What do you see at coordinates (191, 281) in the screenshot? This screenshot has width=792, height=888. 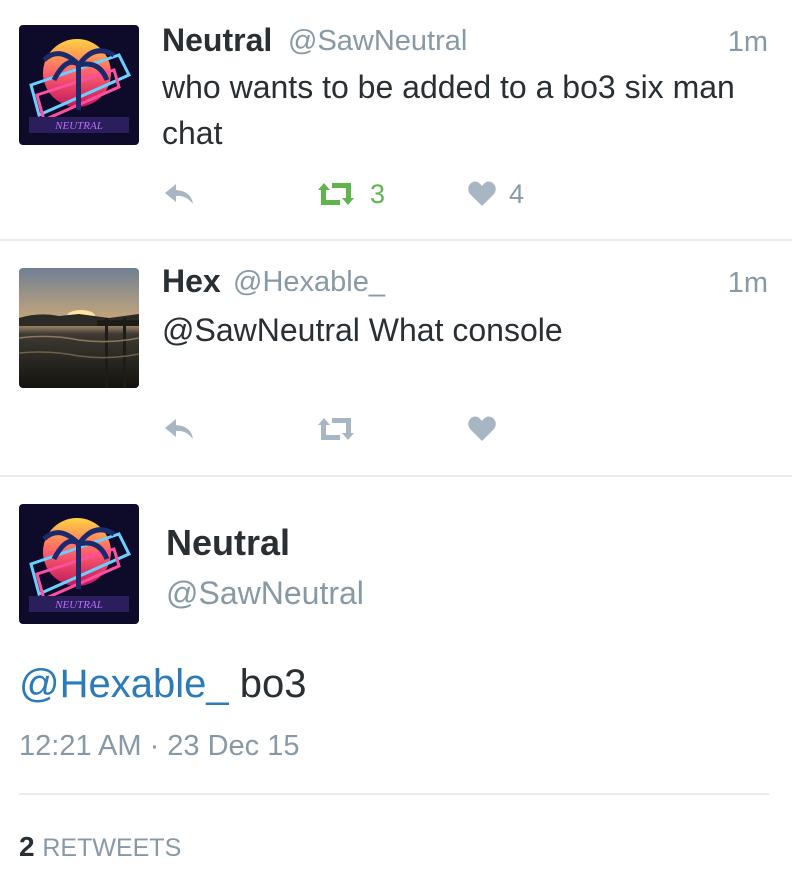 I see `author-name: Hex` at bounding box center [191, 281].